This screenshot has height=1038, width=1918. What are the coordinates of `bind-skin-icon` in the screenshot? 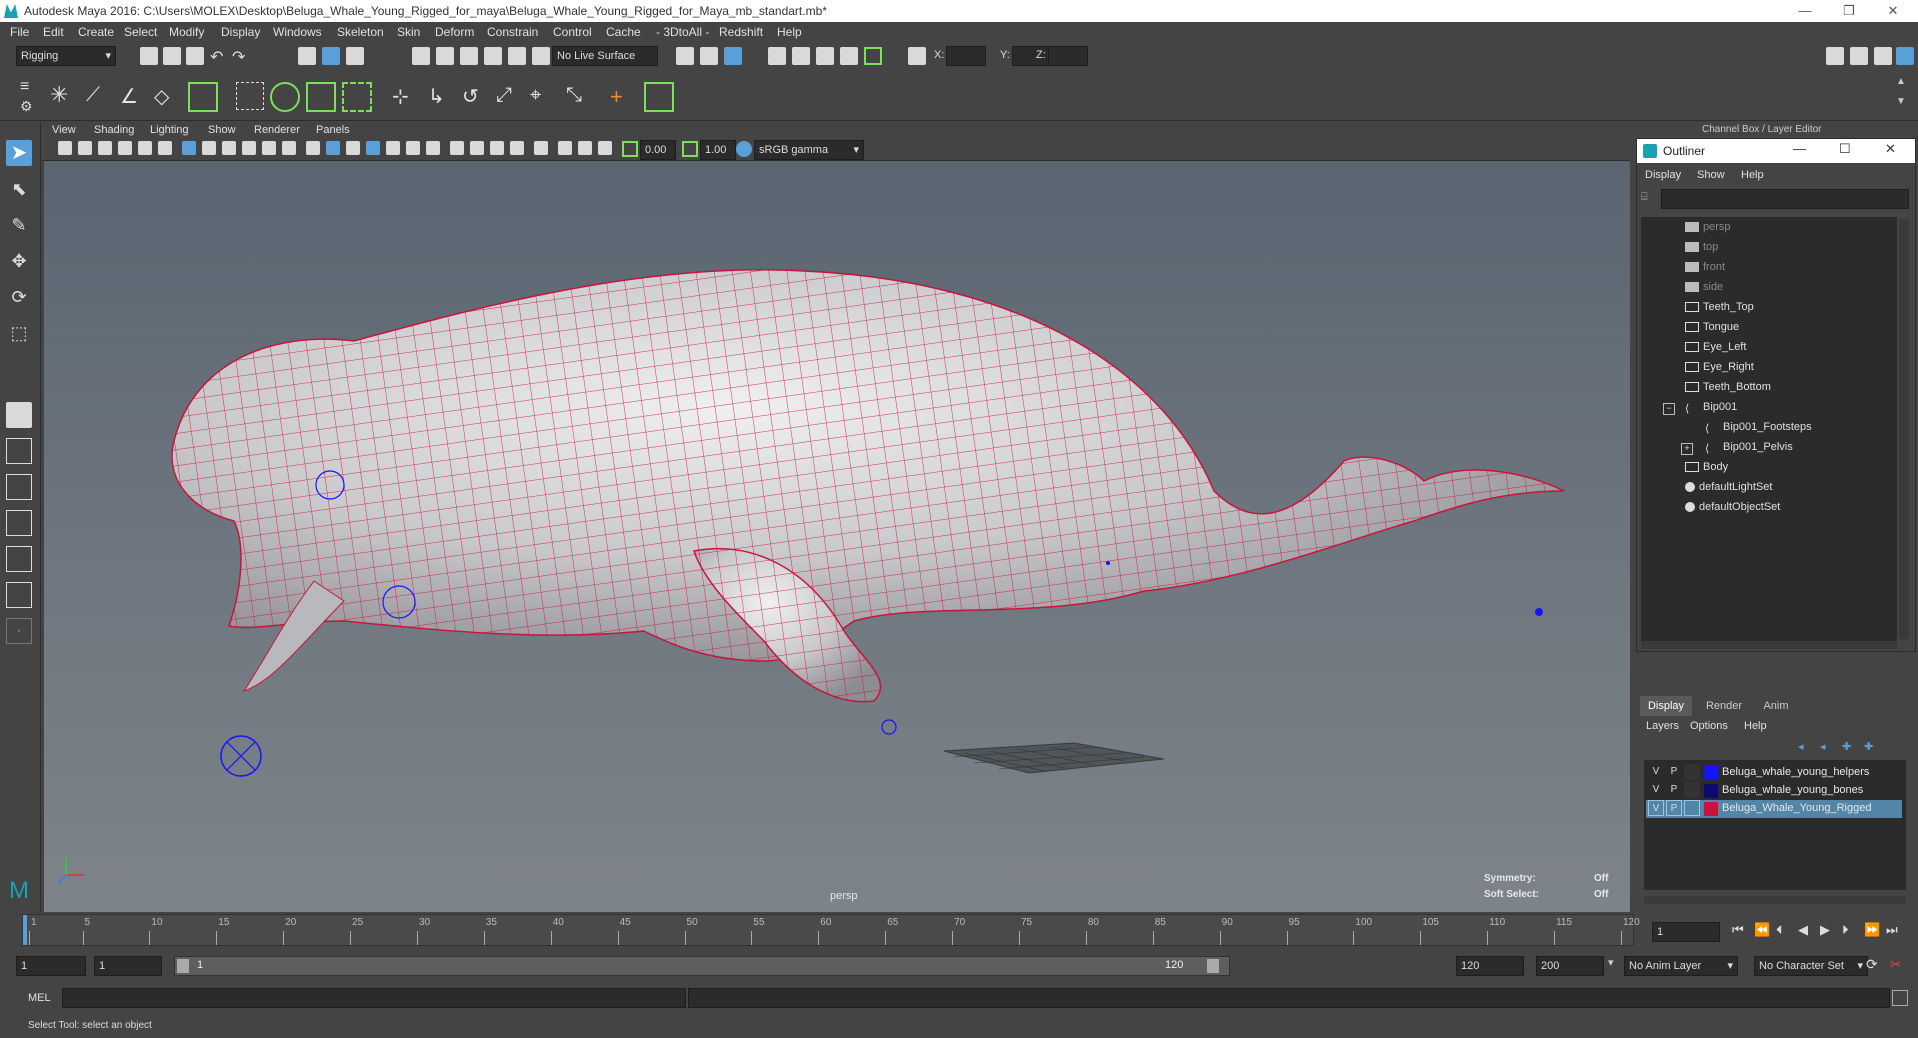 It's located at (203, 97).